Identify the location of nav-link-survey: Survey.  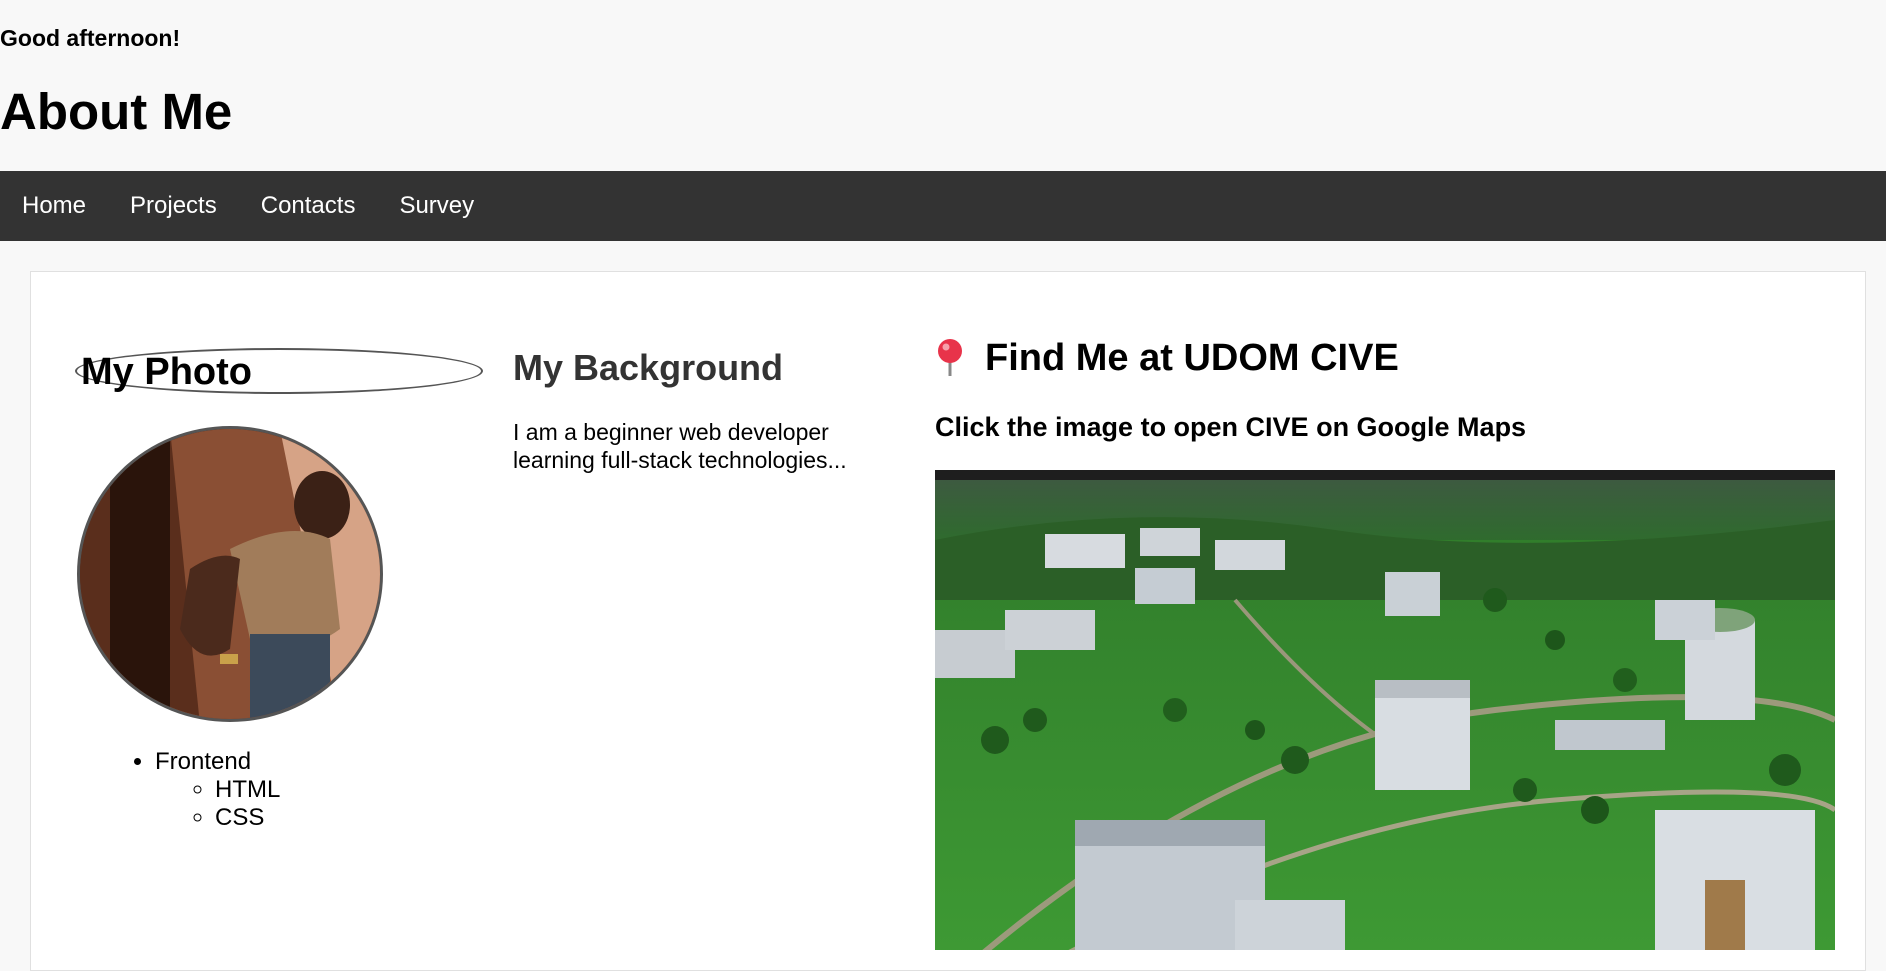
(436, 206).